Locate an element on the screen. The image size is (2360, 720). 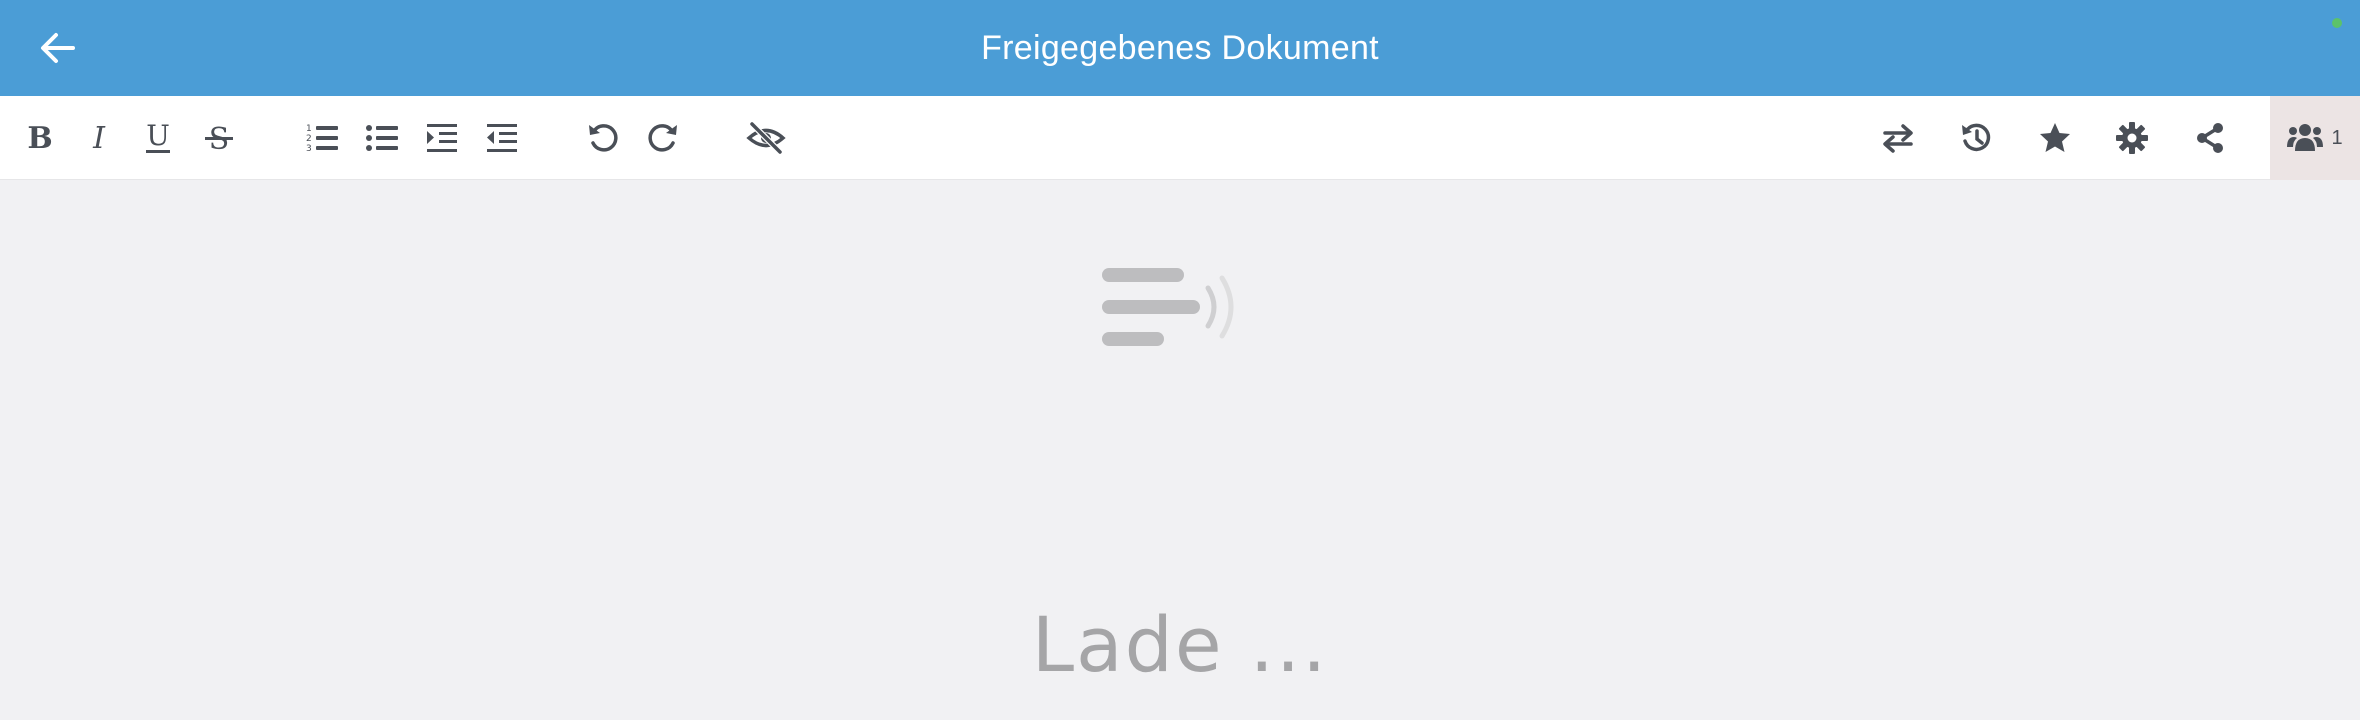
ordered-list-button: 1 2 3 is located at coordinates (322, 138).